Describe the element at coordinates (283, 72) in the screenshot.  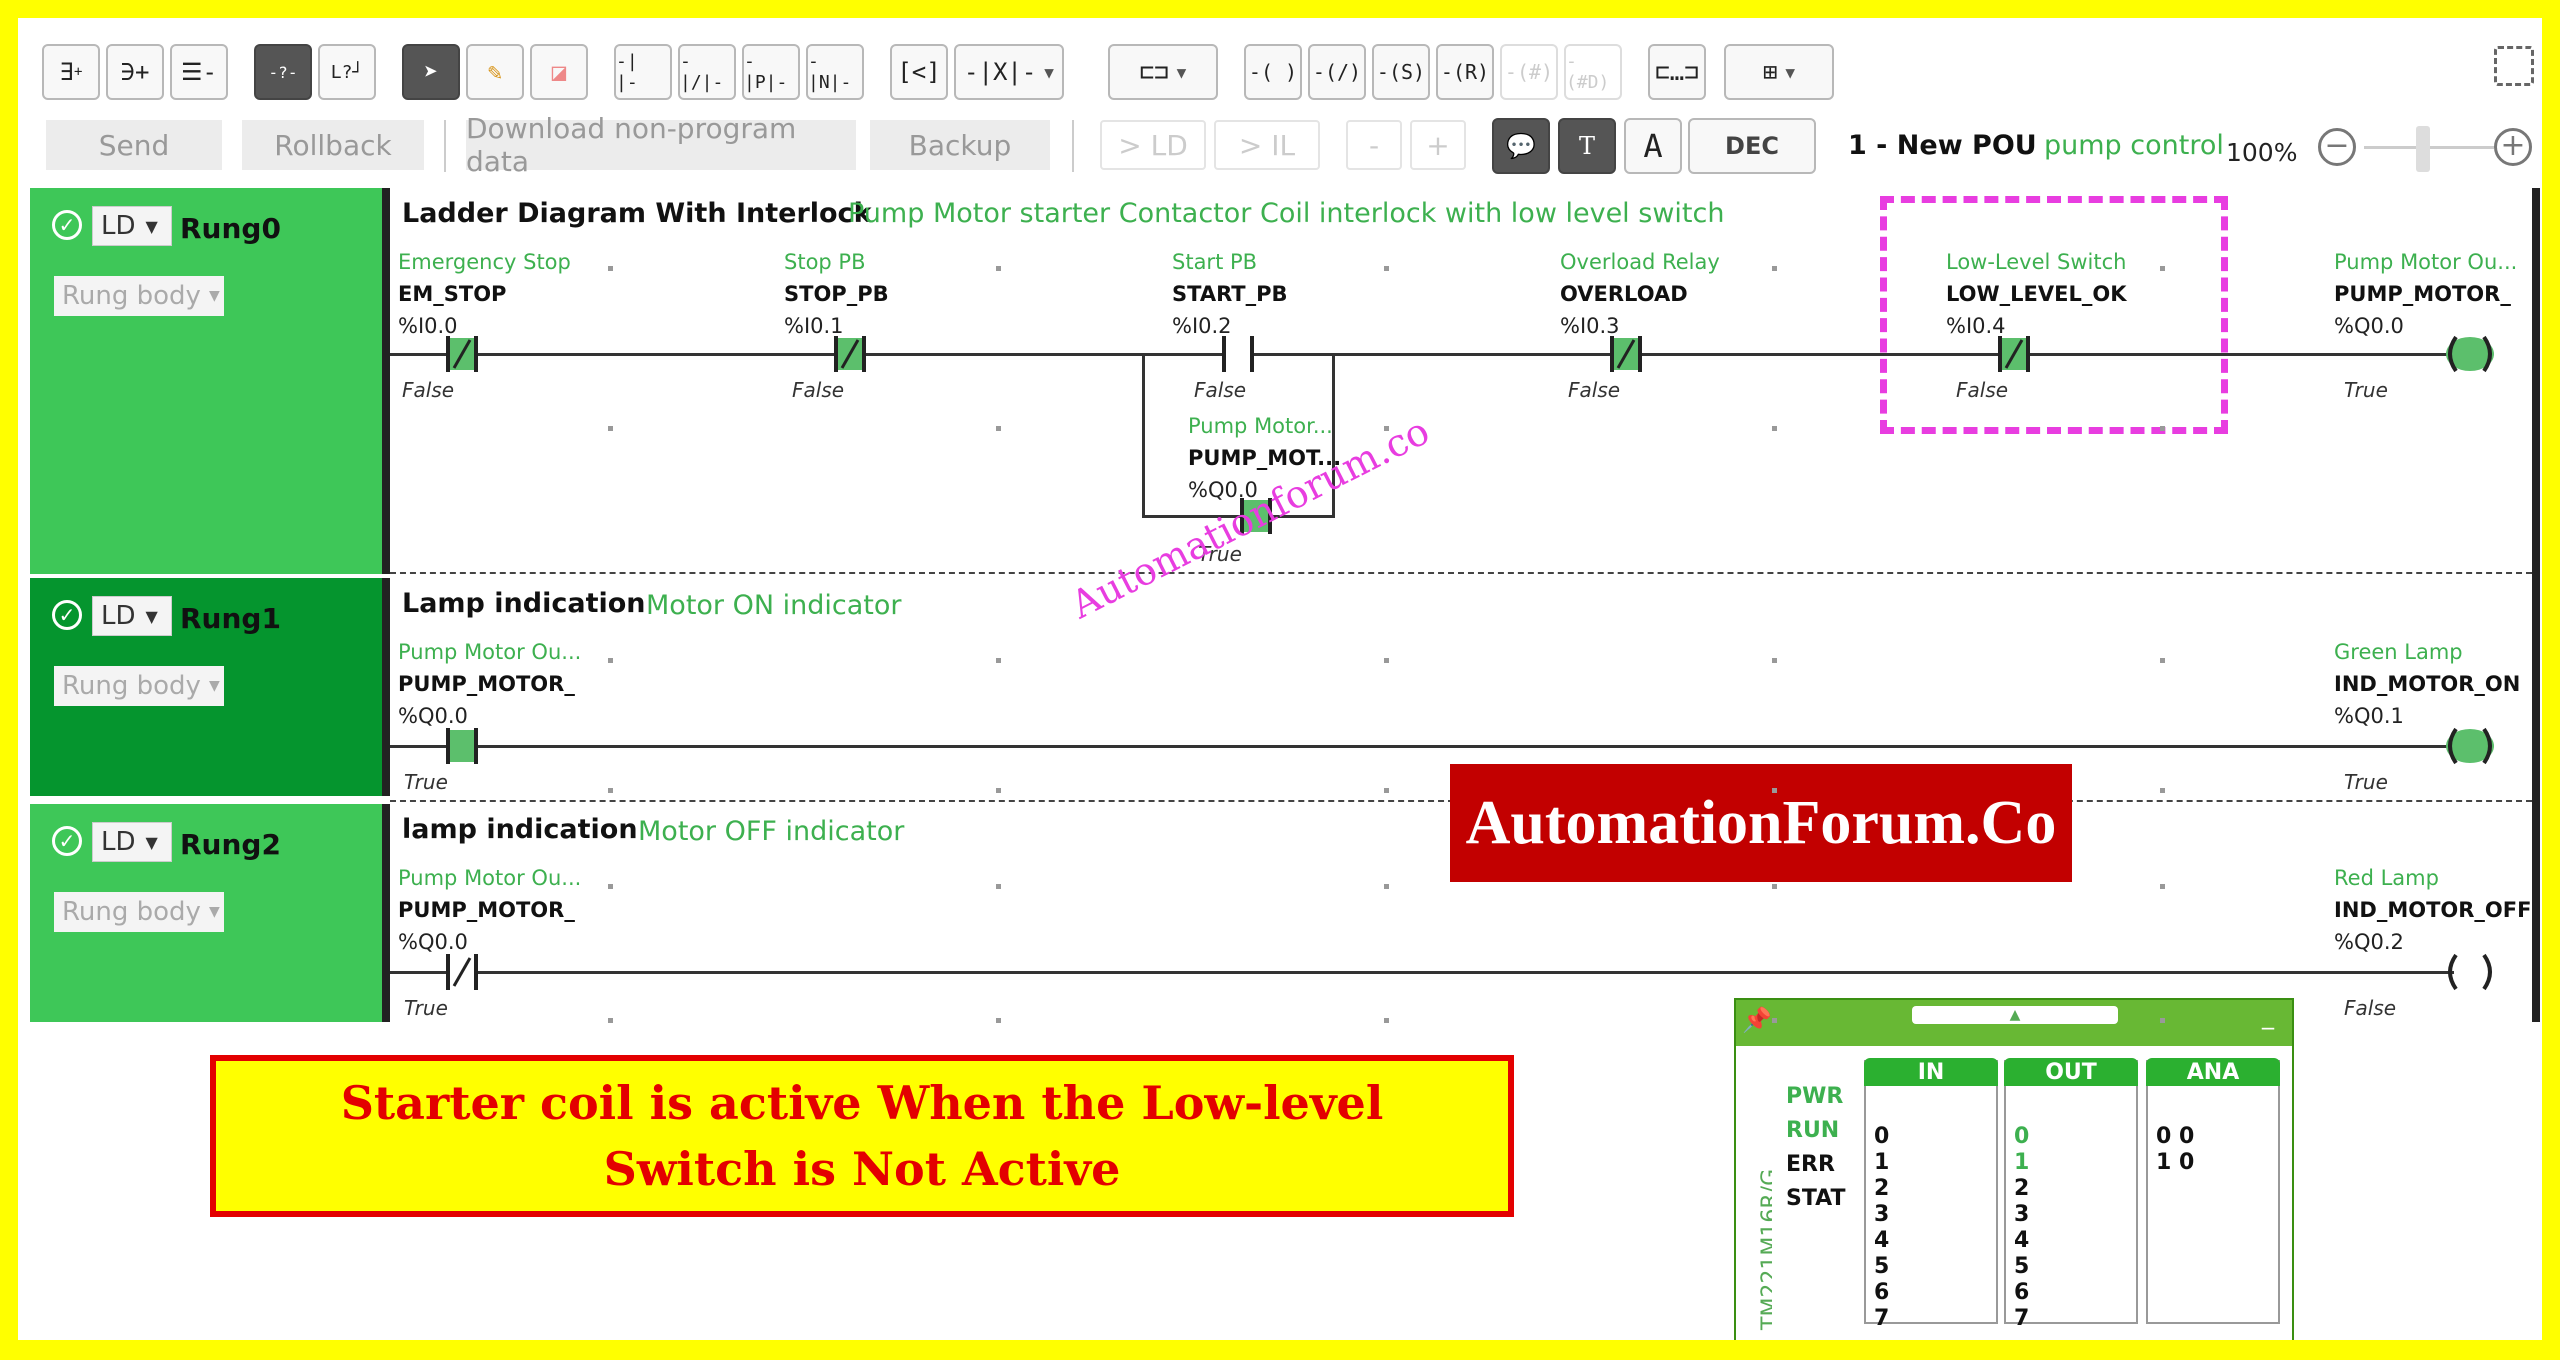
I see `contact-unknown-icon: -?-` at that location.